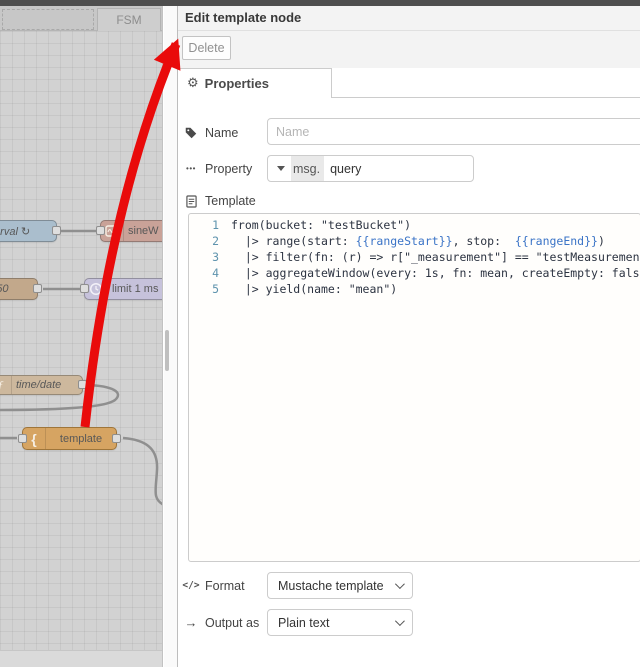  What do you see at coordinates (236, 83) in the screenshot?
I see `tab-properties-label: Properties` at bounding box center [236, 83].